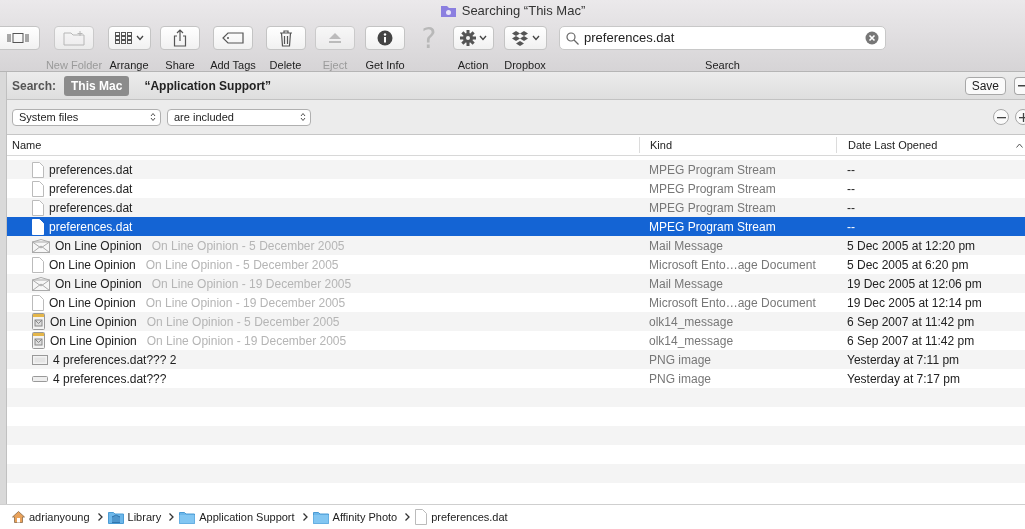  I want to click on table-row: On Line Opinion On Line Opinion - 19 December 2005 Microsoft Ento…age Document 19 Dec 2005 at 12:14 pm, so click(516, 302).